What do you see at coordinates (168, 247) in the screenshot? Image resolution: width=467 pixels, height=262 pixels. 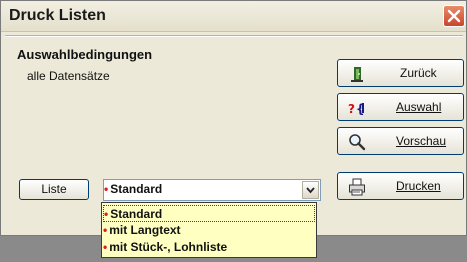 I see `option-text: mit Stück-, Lohnliste` at bounding box center [168, 247].